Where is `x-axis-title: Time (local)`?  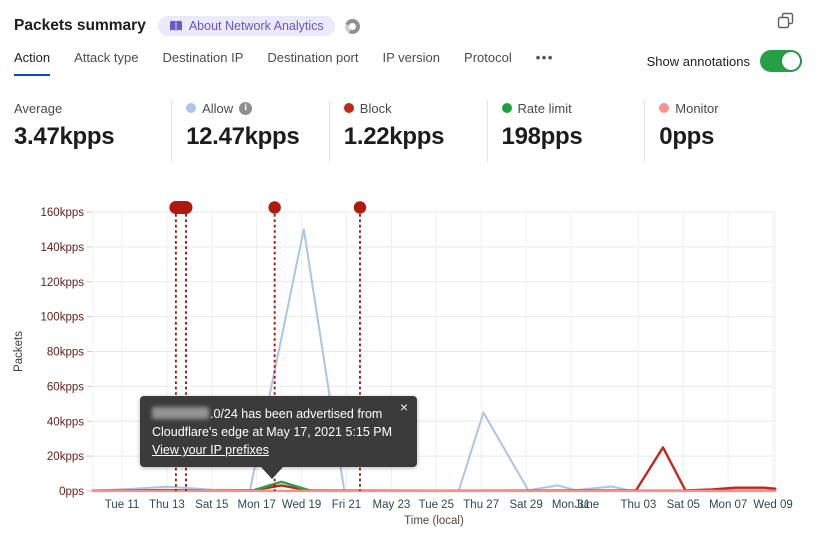 x-axis-title: Time (local) is located at coordinates (434, 521).